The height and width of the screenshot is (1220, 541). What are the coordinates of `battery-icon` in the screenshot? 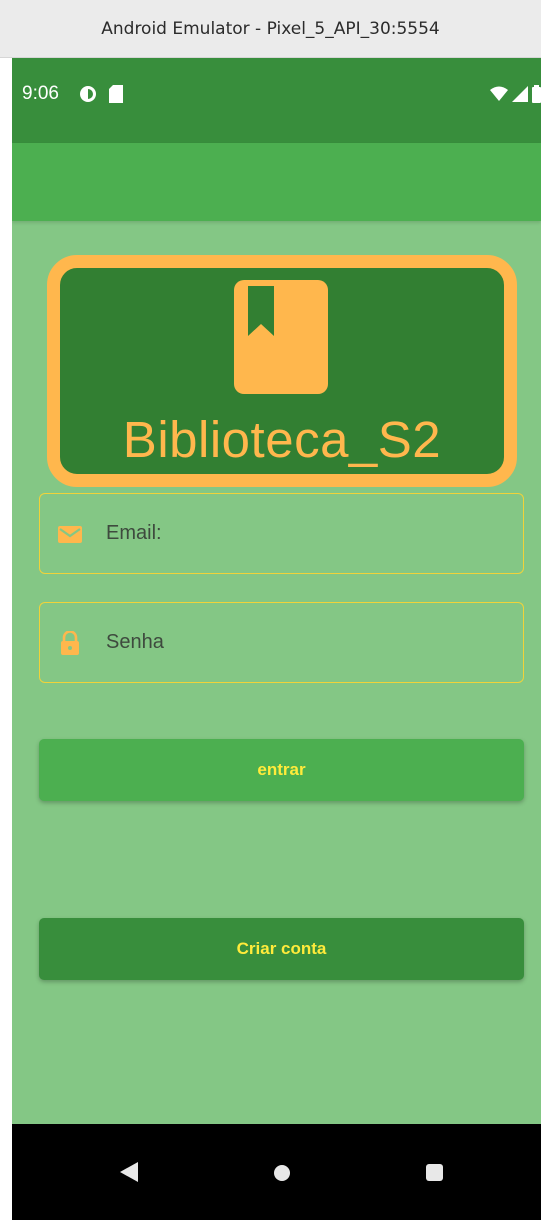 It's located at (536, 94).